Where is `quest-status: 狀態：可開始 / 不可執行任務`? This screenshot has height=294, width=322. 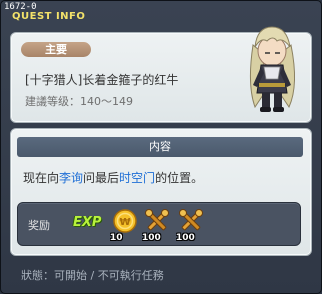
quest-status: 狀態：可開始 / 不可執行任務 is located at coordinates (92, 275).